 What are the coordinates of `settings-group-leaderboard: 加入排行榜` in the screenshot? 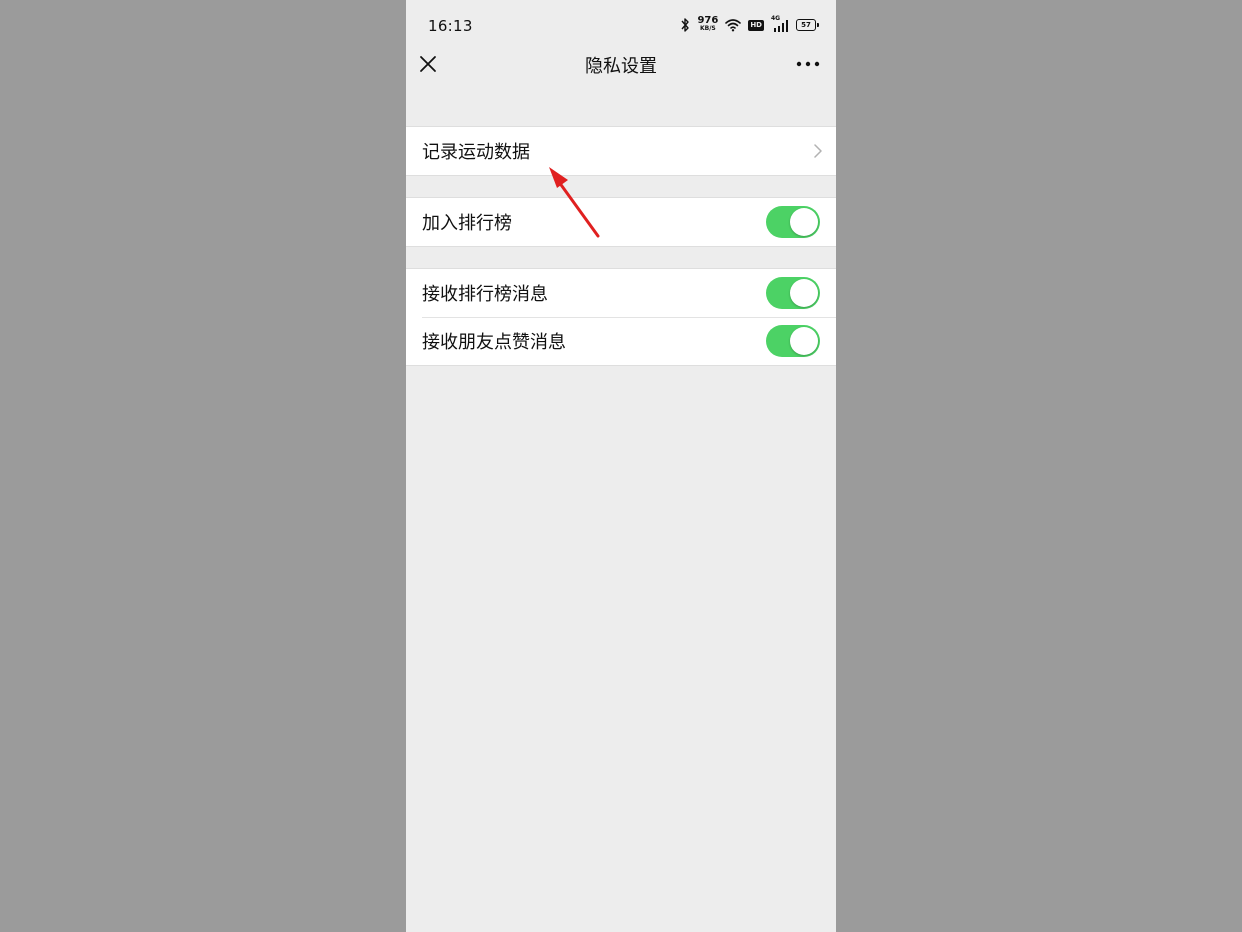 It's located at (621, 222).